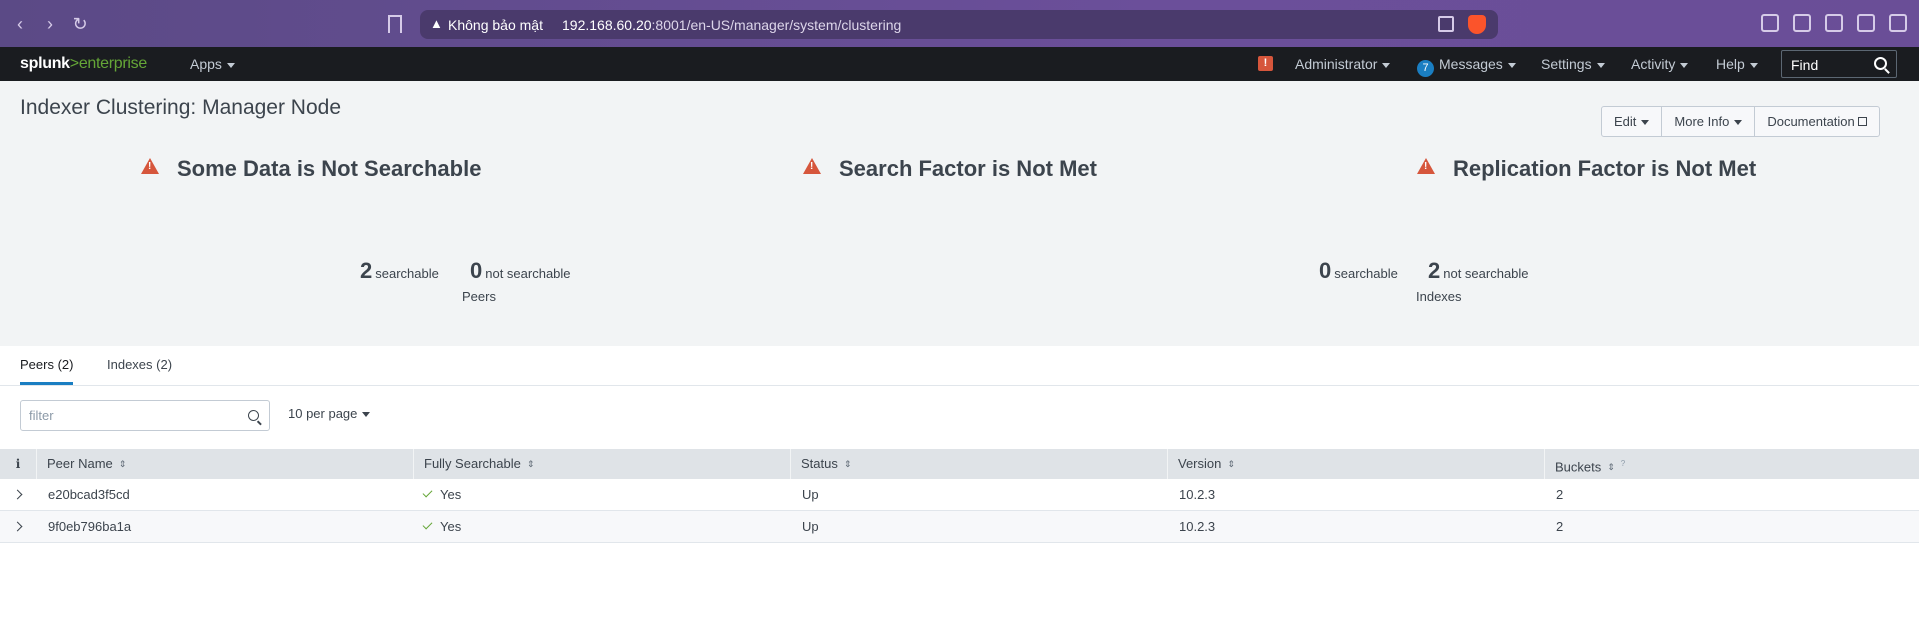  I want to click on indexes-searchable-stat: 0 searchable, so click(1358, 271).